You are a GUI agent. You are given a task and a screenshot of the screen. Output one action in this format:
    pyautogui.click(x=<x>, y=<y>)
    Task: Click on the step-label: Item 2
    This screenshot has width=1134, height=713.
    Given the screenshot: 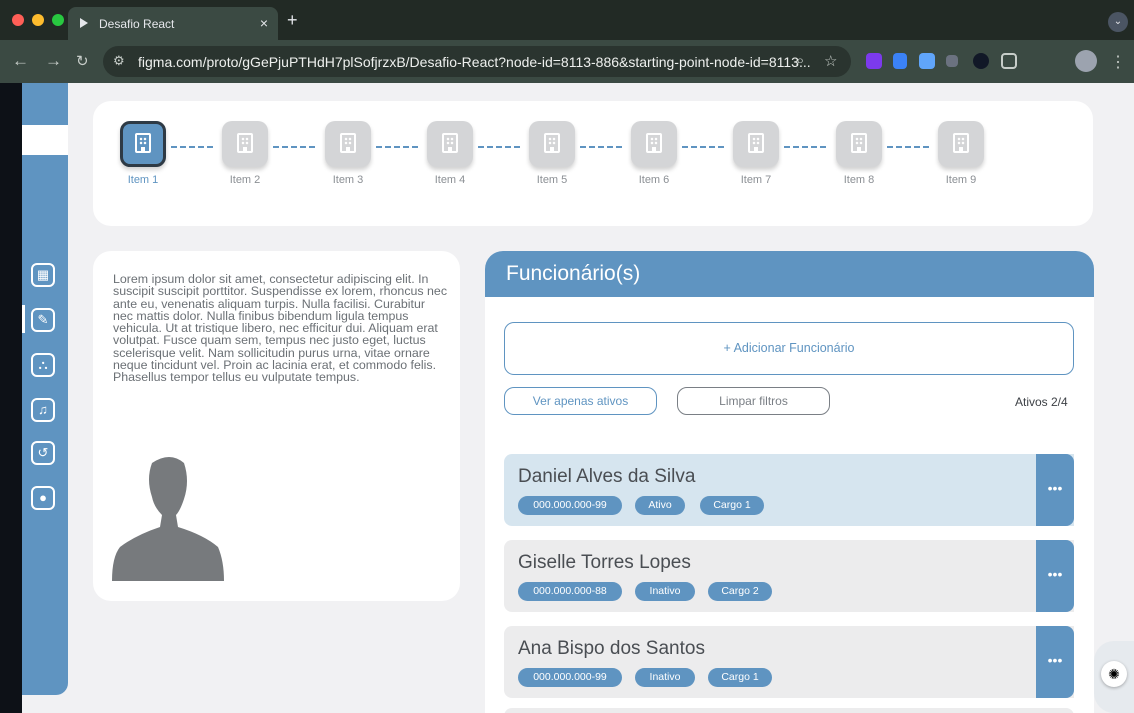 What is the action you would take?
    pyautogui.click(x=245, y=180)
    